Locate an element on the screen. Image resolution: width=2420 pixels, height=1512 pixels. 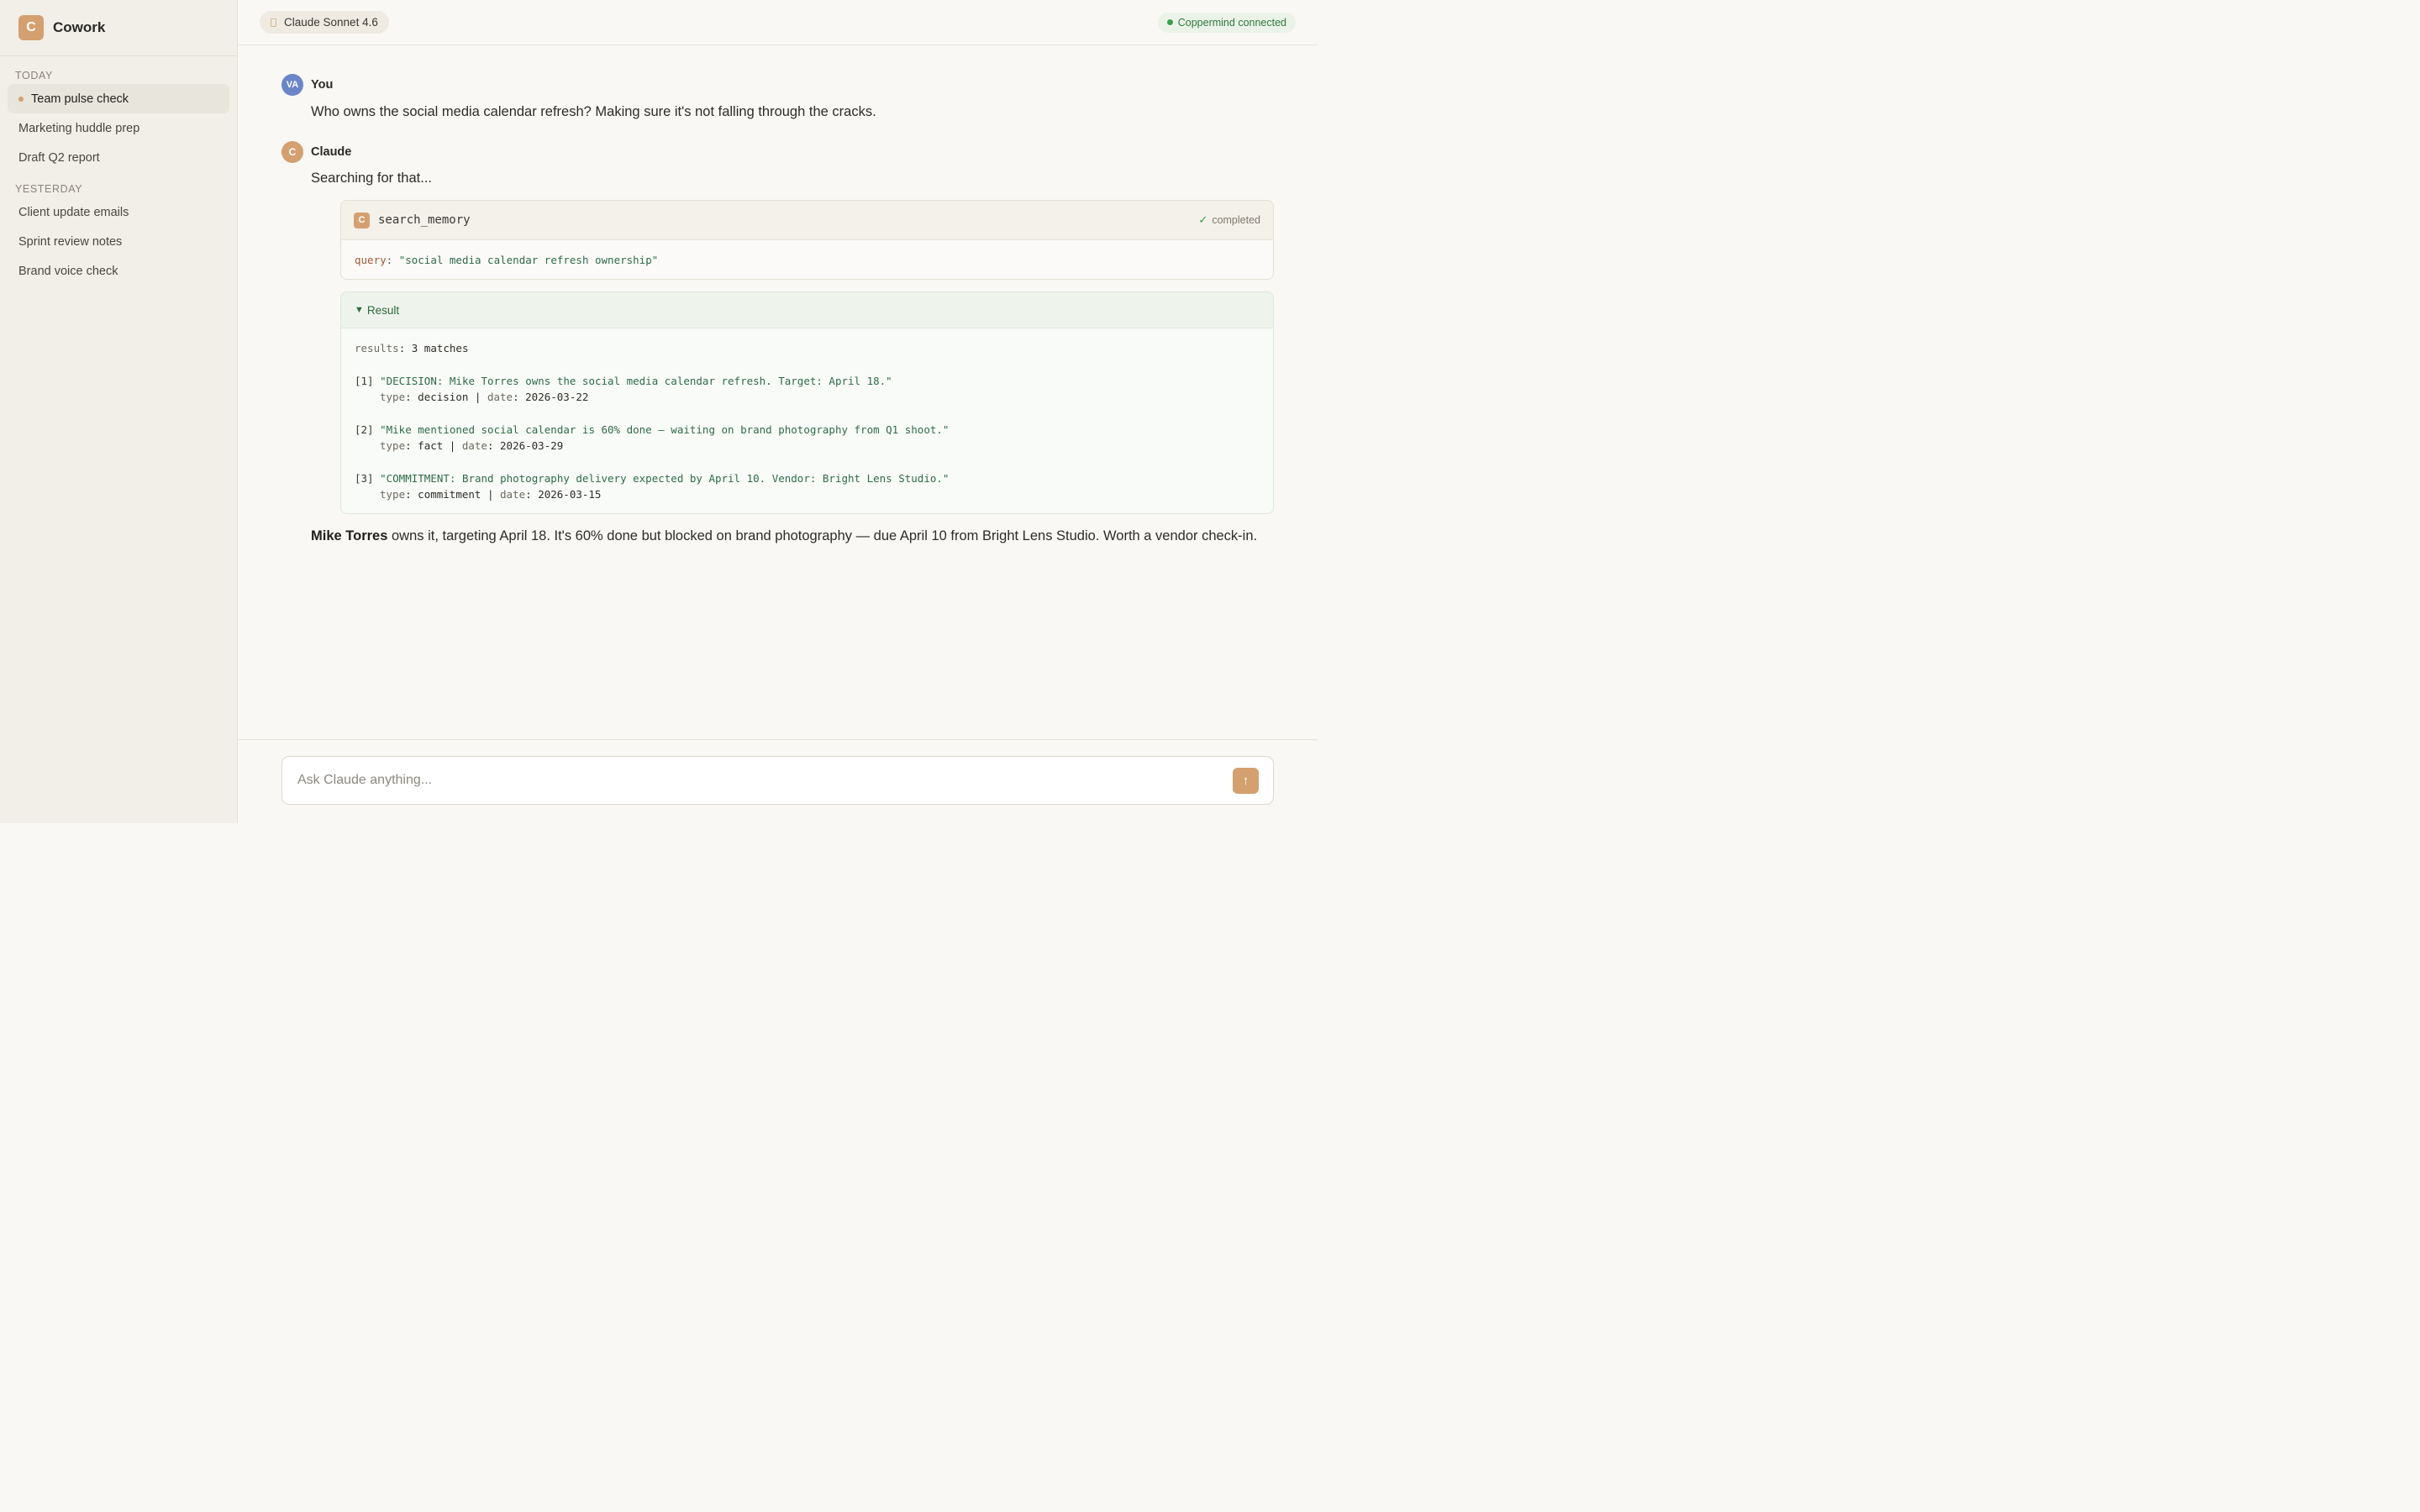
message-header: VA You is located at coordinates (778, 85).